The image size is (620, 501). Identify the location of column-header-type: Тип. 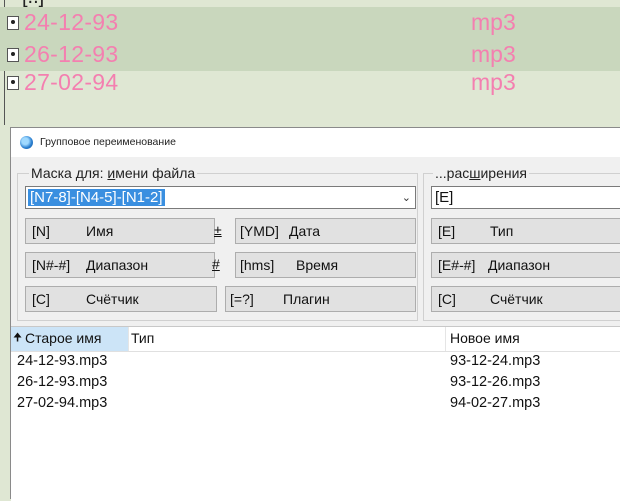
(287, 339).